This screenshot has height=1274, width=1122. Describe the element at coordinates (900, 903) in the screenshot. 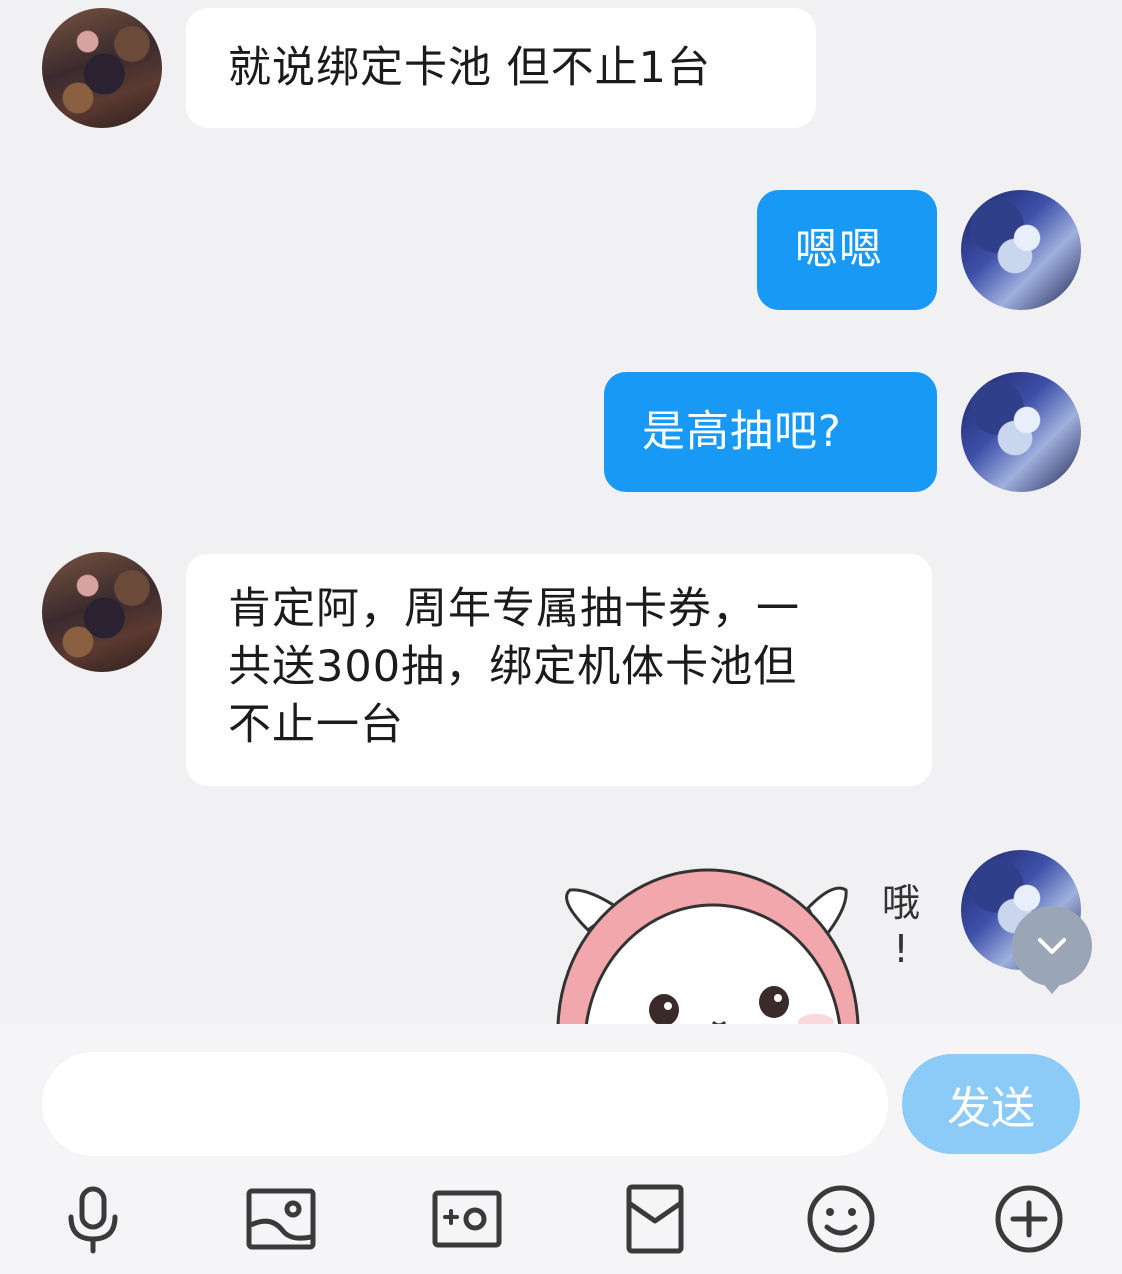

I see `sticker-caption-line: 哦` at that location.